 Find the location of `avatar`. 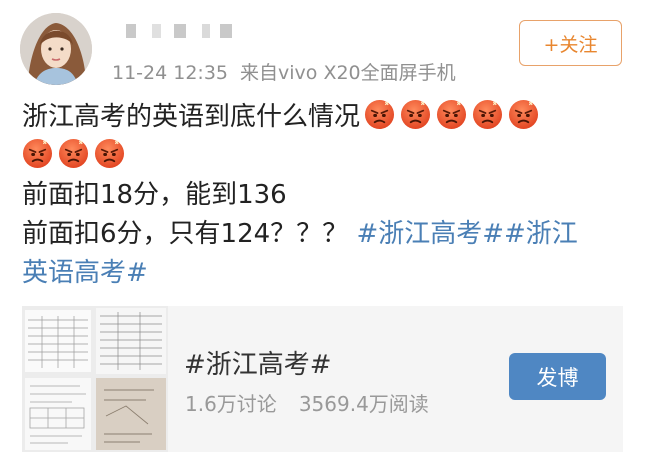

avatar is located at coordinates (56, 49).